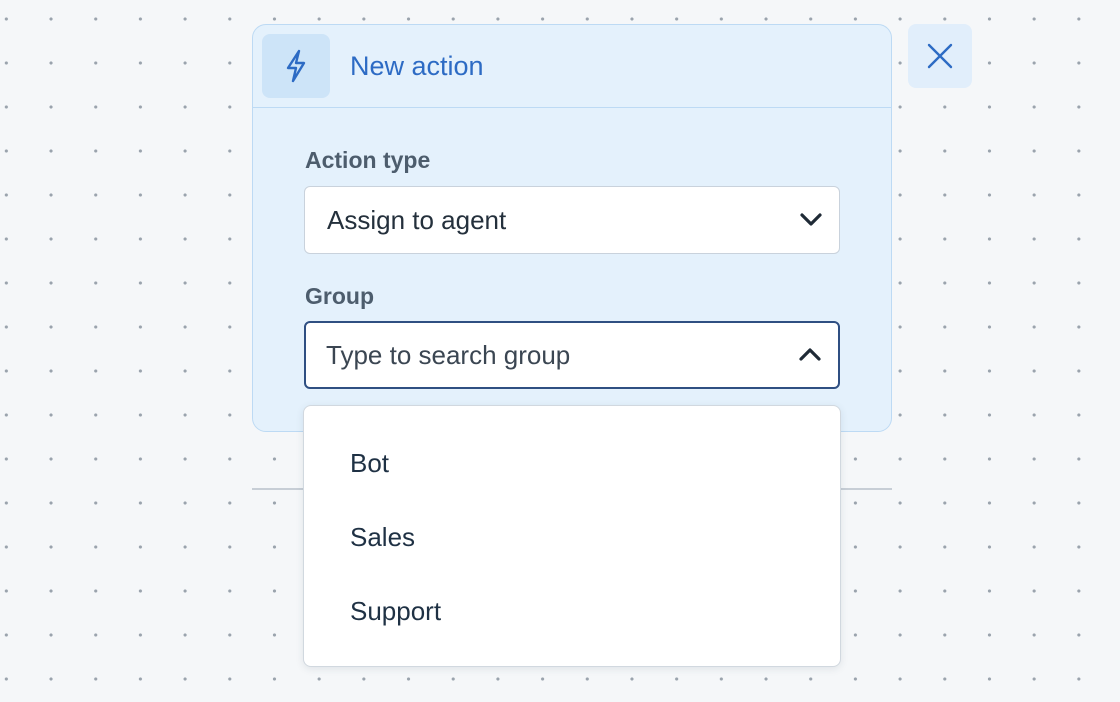 Image resolution: width=1120 pixels, height=702 pixels. What do you see at coordinates (546, 355) in the screenshot?
I see `group-search-input` at bounding box center [546, 355].